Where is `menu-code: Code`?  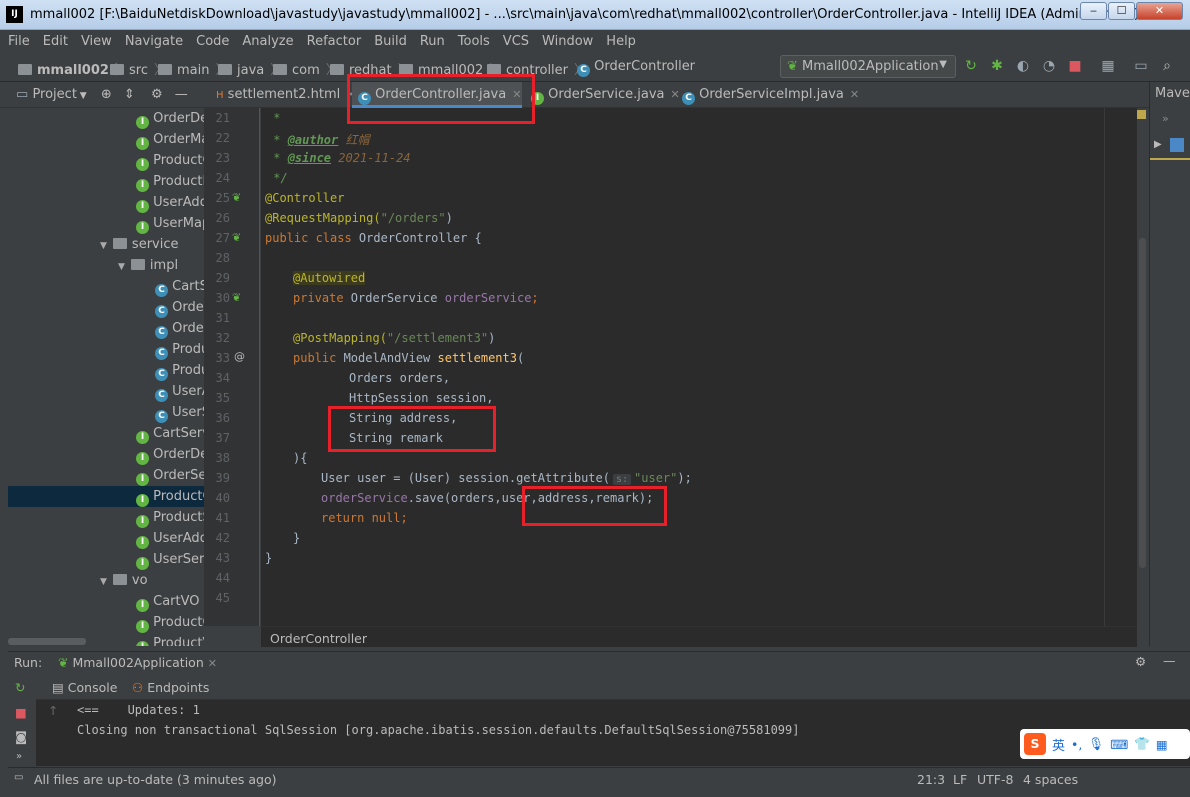 menu-code: Code is located at coordinates (212, 41).